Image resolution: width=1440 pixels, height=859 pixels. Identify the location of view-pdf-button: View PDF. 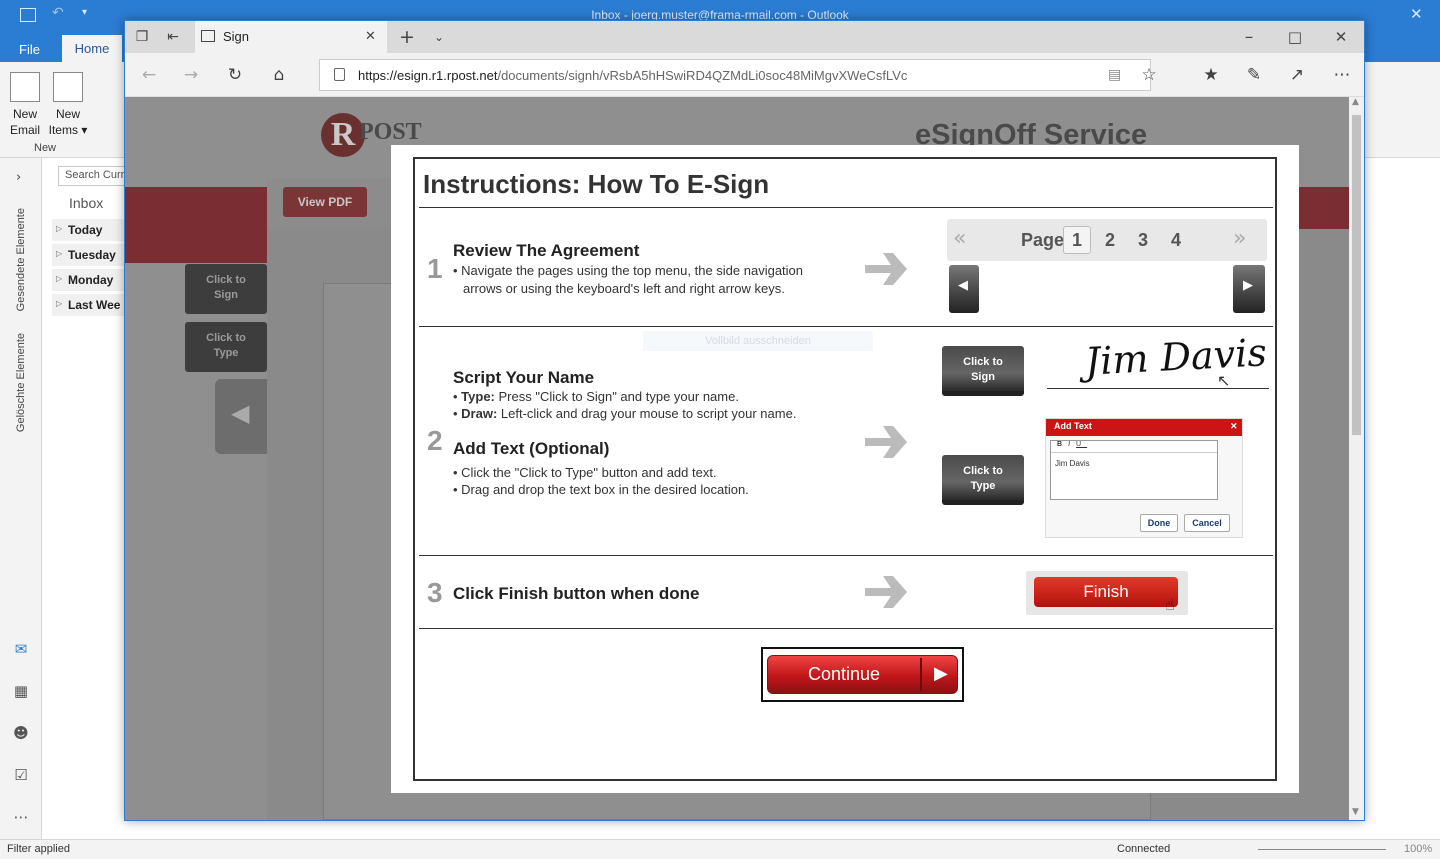
(325, 202).